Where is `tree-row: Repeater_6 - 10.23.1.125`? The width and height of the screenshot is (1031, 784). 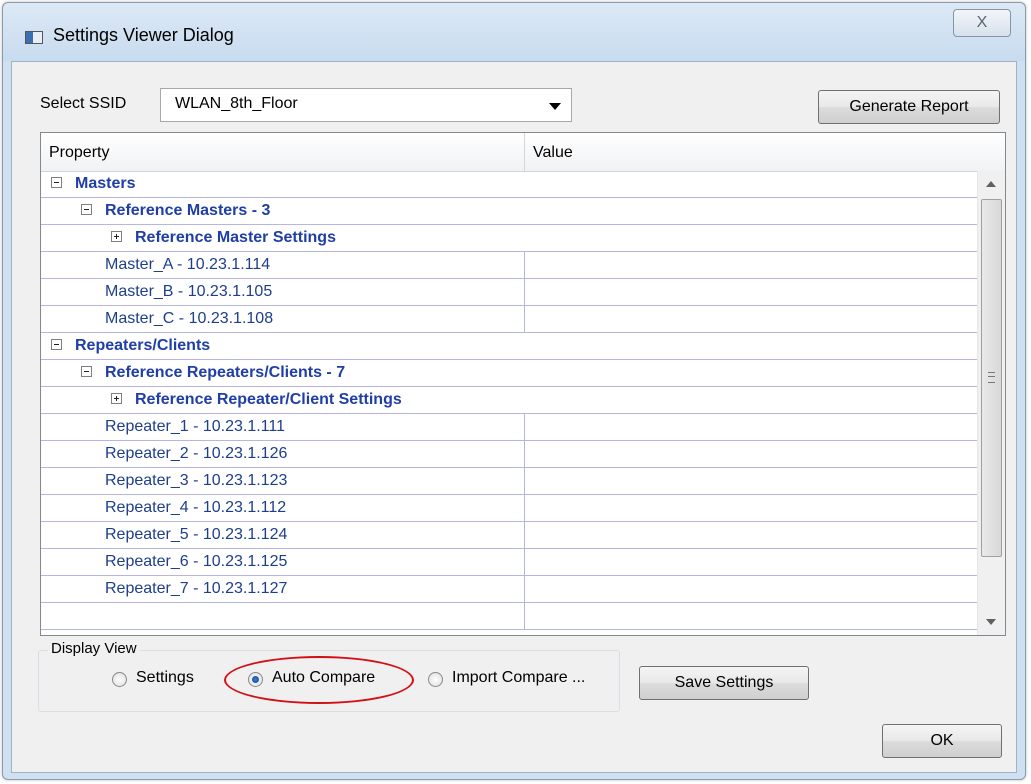 tree-row: Repeater_6 - 10.23.1.125 is located at coordinates (509, 562).